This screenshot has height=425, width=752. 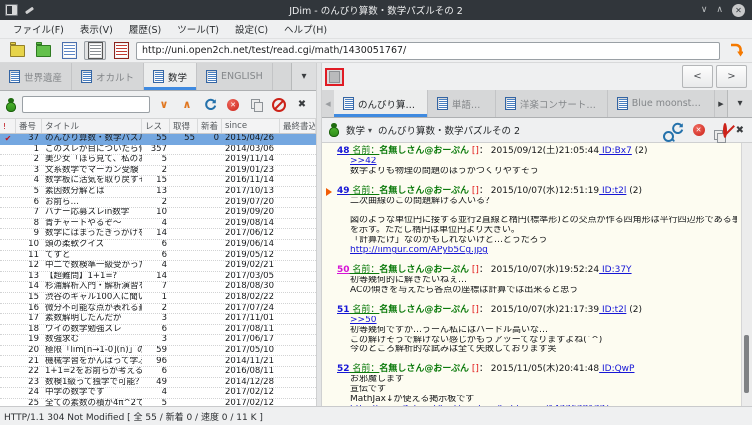 I want to click on thread-list-view-button, so click(x=69, y=50).